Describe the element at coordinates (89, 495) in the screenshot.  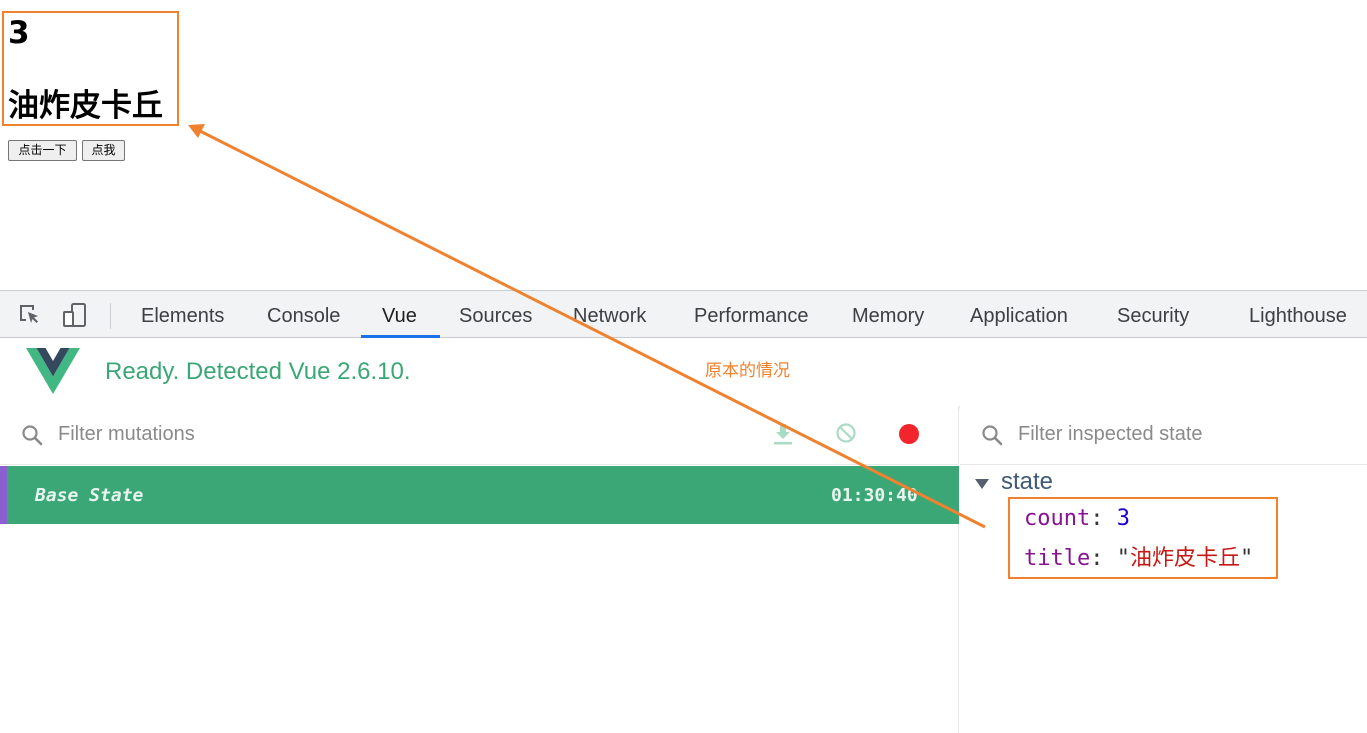
I see `mutation-label: Base State` at that location.